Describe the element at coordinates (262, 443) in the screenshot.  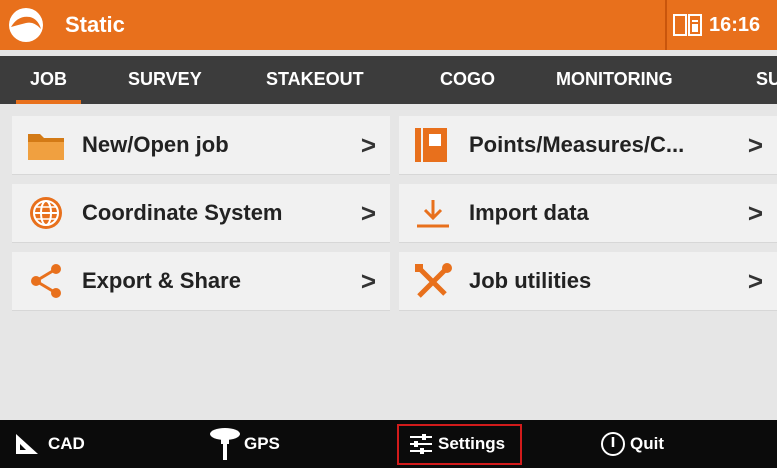
I see `gps-label: GPS` at that location.